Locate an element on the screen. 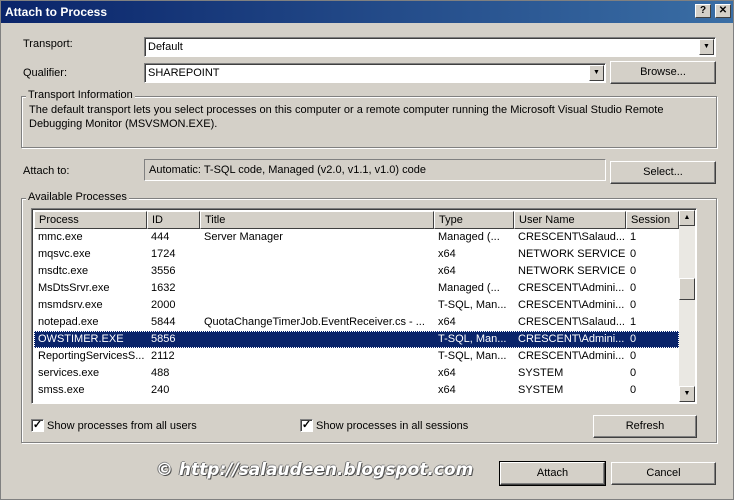 Image resolution: width=734 pixels, height=500 pixels. column-title: Title is located at coordinates (317, 220).